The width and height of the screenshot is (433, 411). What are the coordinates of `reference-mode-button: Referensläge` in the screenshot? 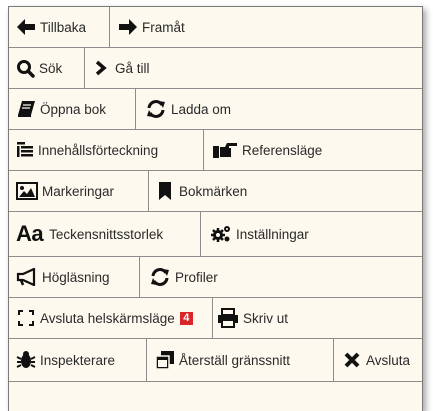 It's located at (294, 150).